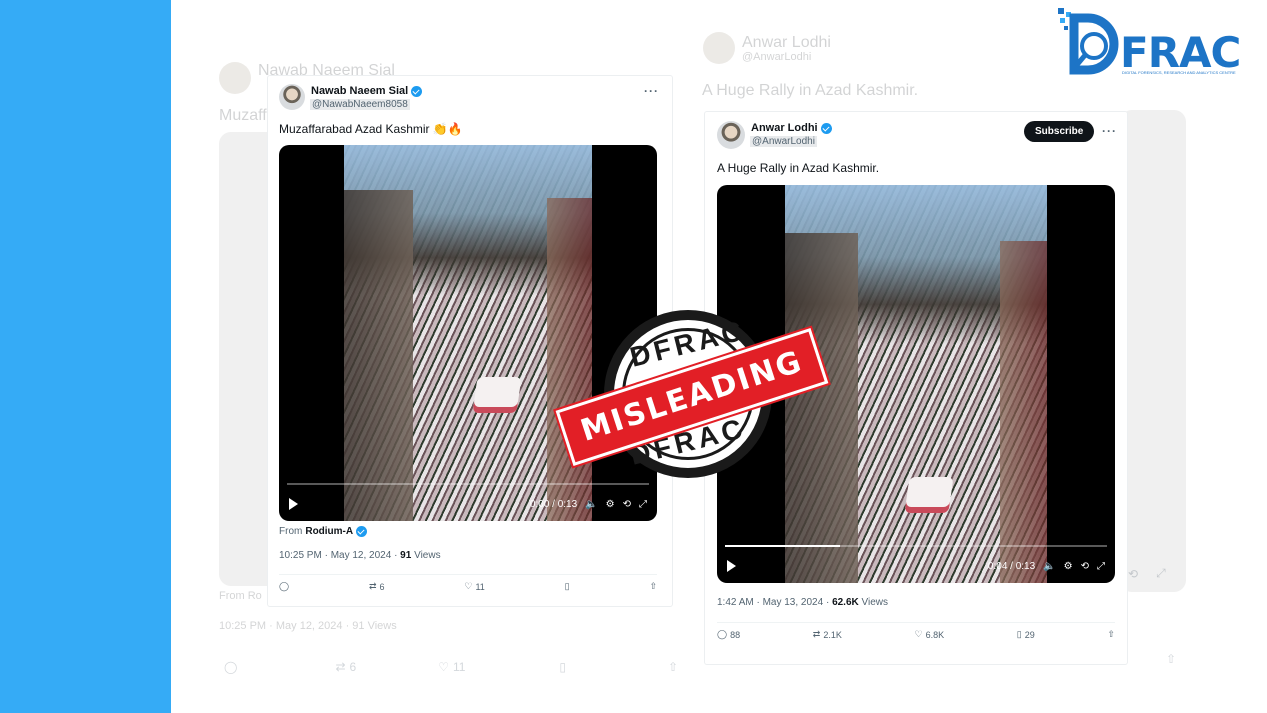  I want to click on reply-button: ◯, so click(284, 586).